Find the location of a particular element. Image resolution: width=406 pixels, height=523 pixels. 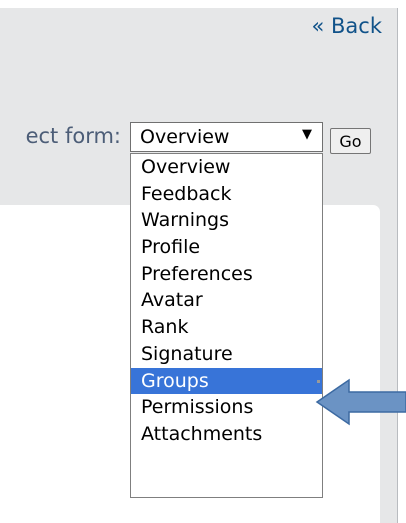

option-profile: Profile is located at coordinates (226, 247).